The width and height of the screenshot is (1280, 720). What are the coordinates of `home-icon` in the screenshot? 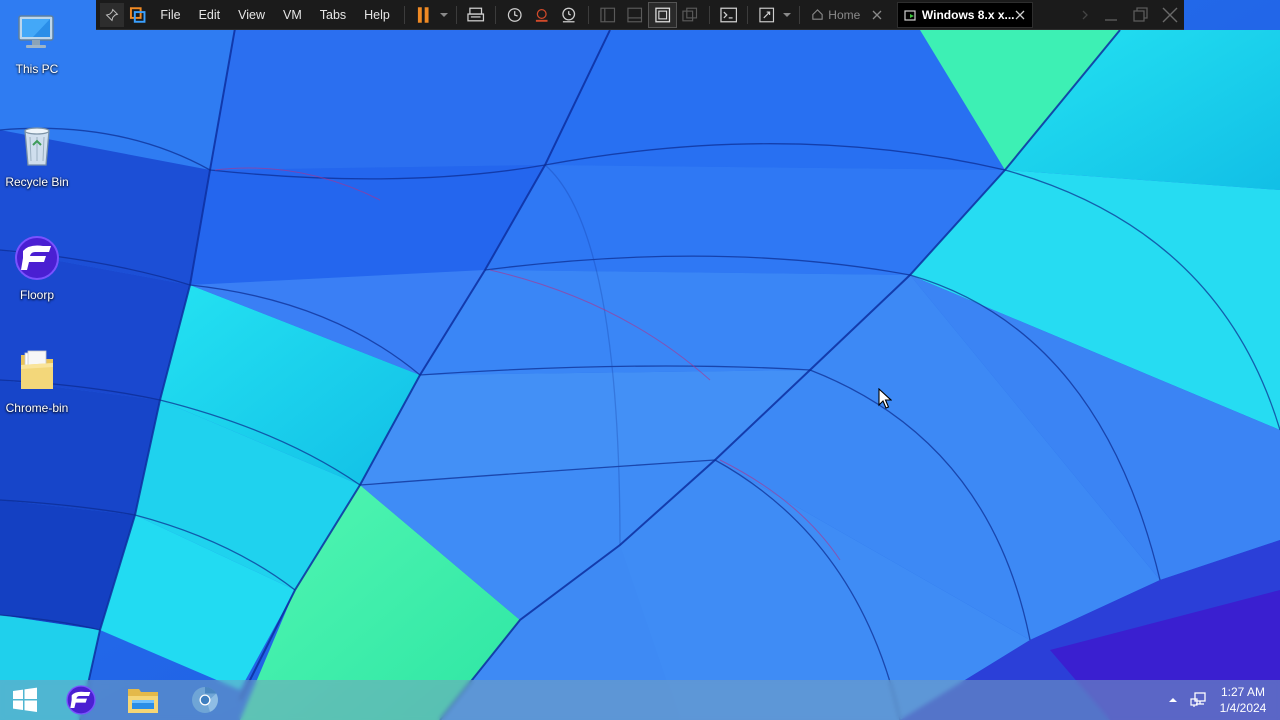 It's located at (817, 14).